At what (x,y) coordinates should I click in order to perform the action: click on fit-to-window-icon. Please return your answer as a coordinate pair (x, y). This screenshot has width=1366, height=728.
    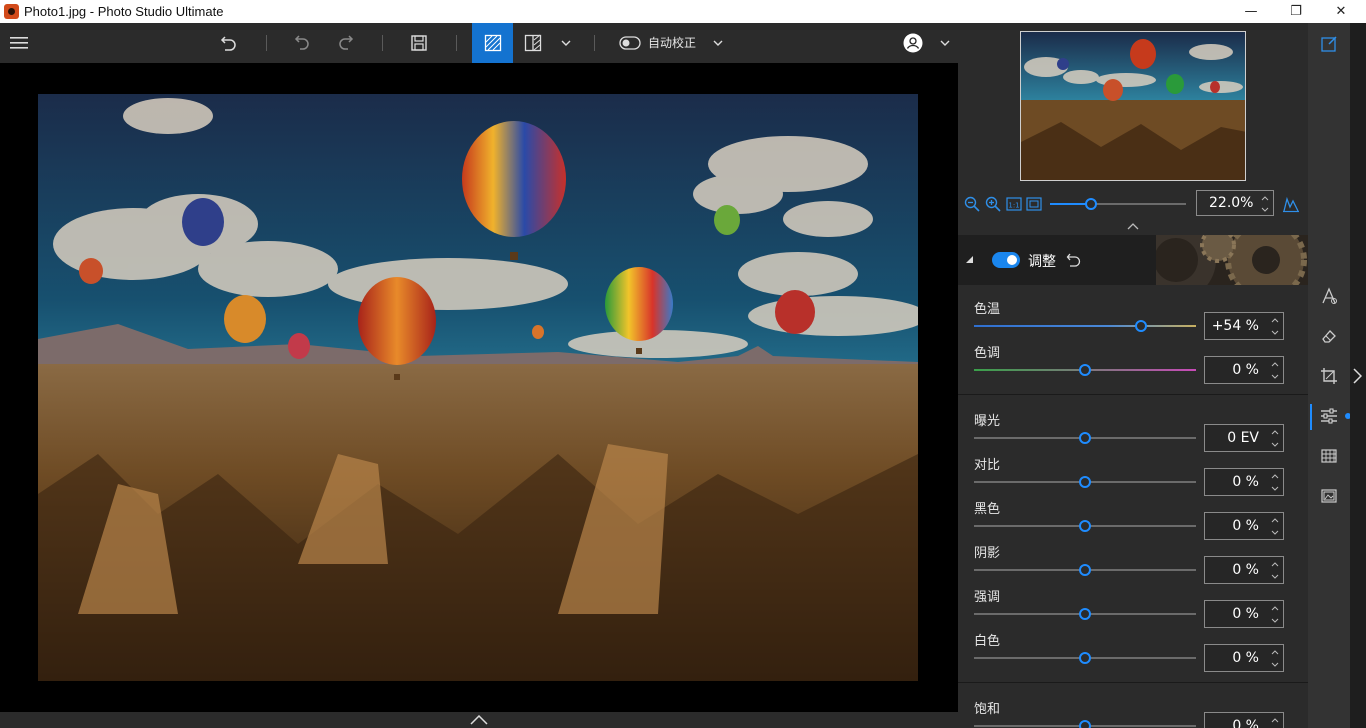
    Looking at the image, I should click on (1034, 204).